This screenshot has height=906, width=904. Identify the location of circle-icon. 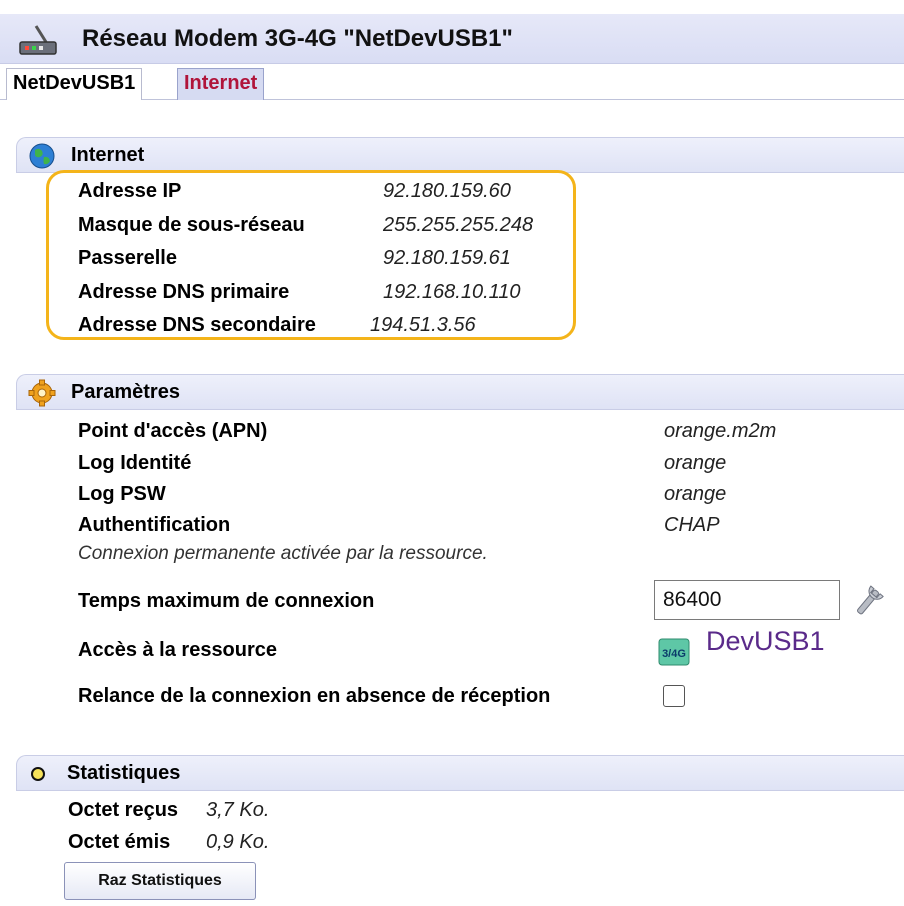
(38, 774).